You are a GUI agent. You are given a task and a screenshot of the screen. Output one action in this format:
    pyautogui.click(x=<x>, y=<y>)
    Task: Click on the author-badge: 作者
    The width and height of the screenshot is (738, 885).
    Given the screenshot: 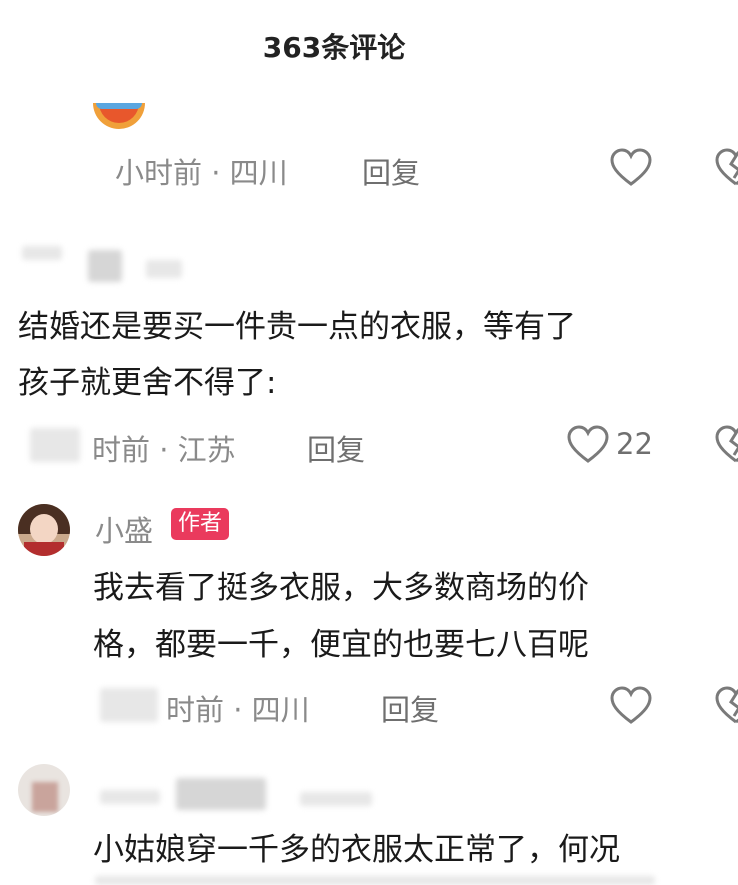 What is the action you would take?
    pyautogui.click(x=200, y=524)
    